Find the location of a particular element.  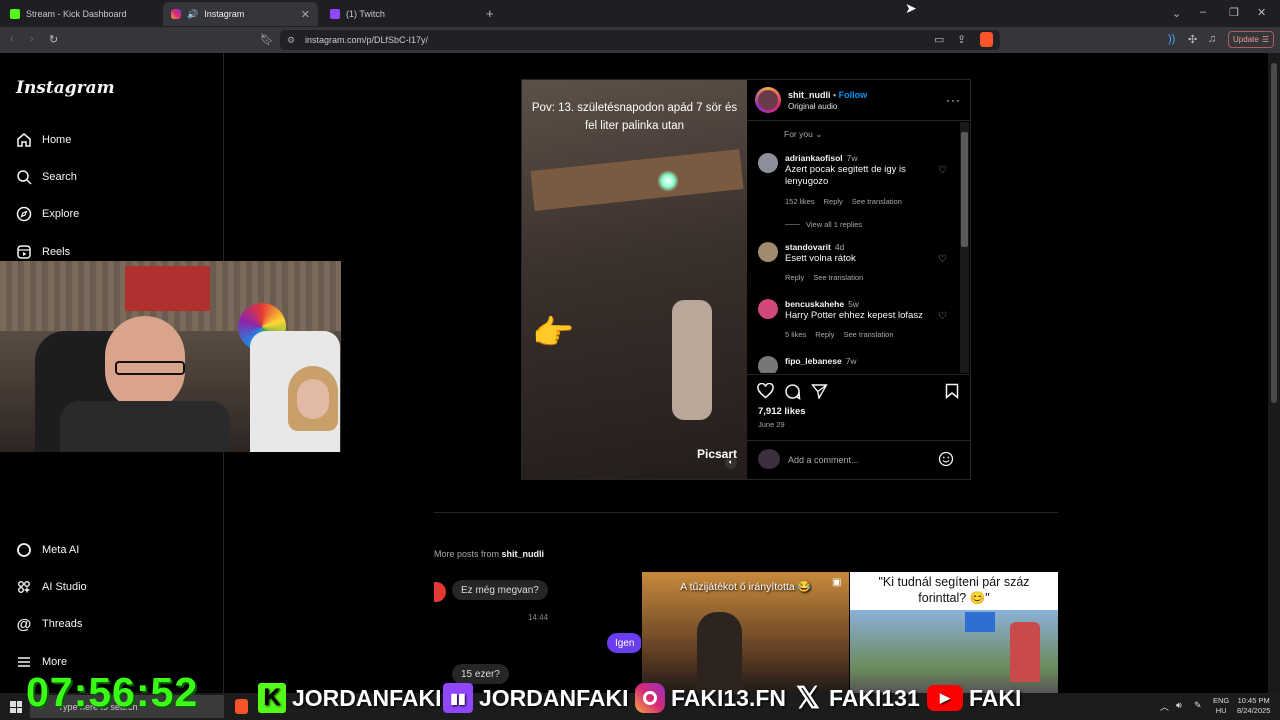

author-username: shit_nudli is located at coordinates (809, 95).